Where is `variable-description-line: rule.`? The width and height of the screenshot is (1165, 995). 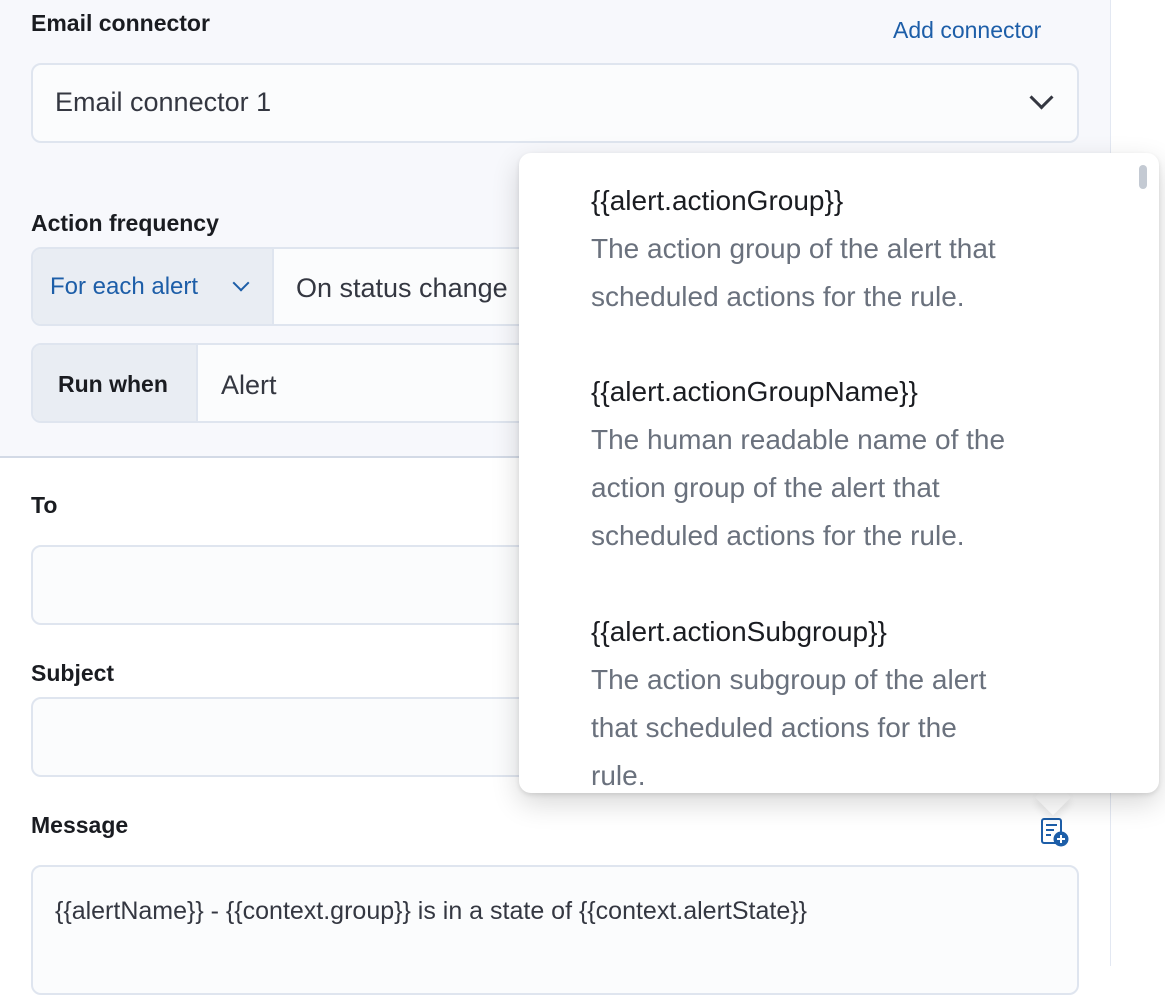
variable-description-line: rule. is located at coordinates (618, 775).